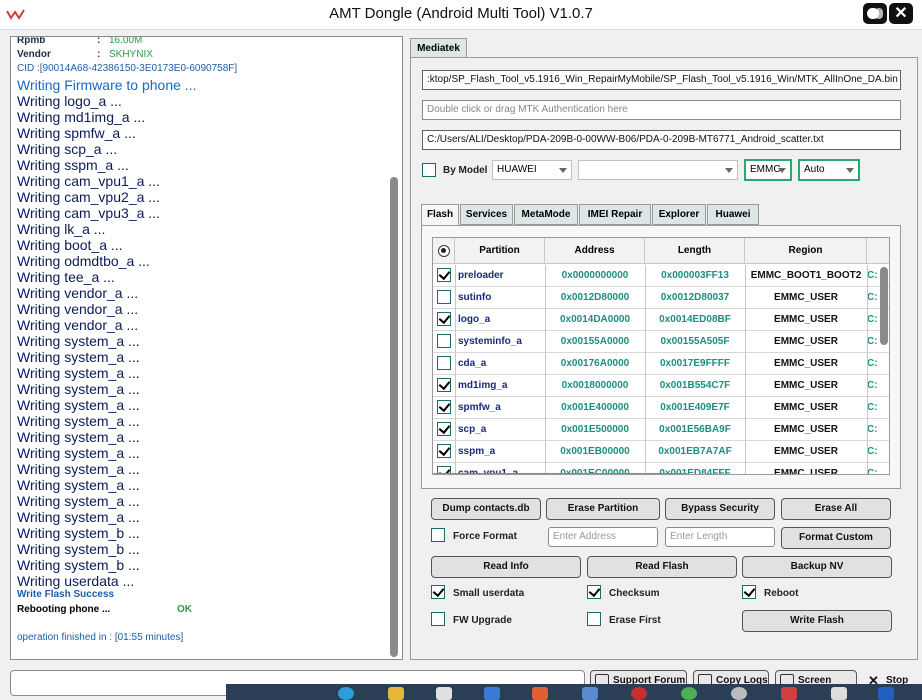 Image resolution: width=922 pixels, height=700 pixels. What do you see at coordinates (532, 170) in the screenshot?
I see `brand-select: HUAWEI` at bounding box center [532, 170].